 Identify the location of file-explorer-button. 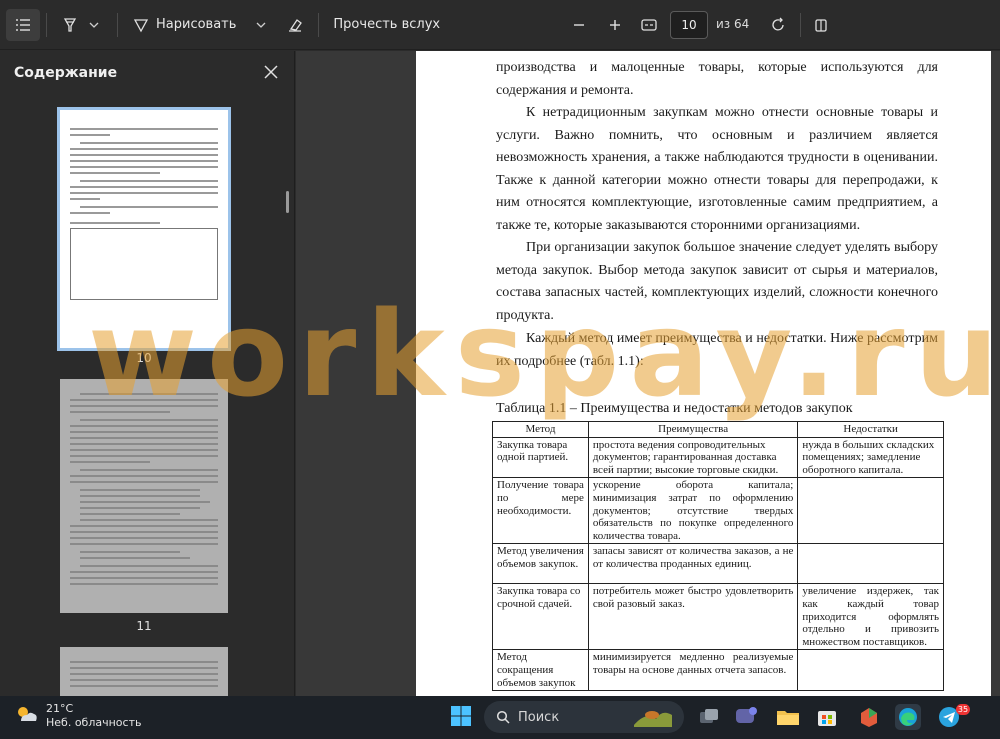
(788, 717).